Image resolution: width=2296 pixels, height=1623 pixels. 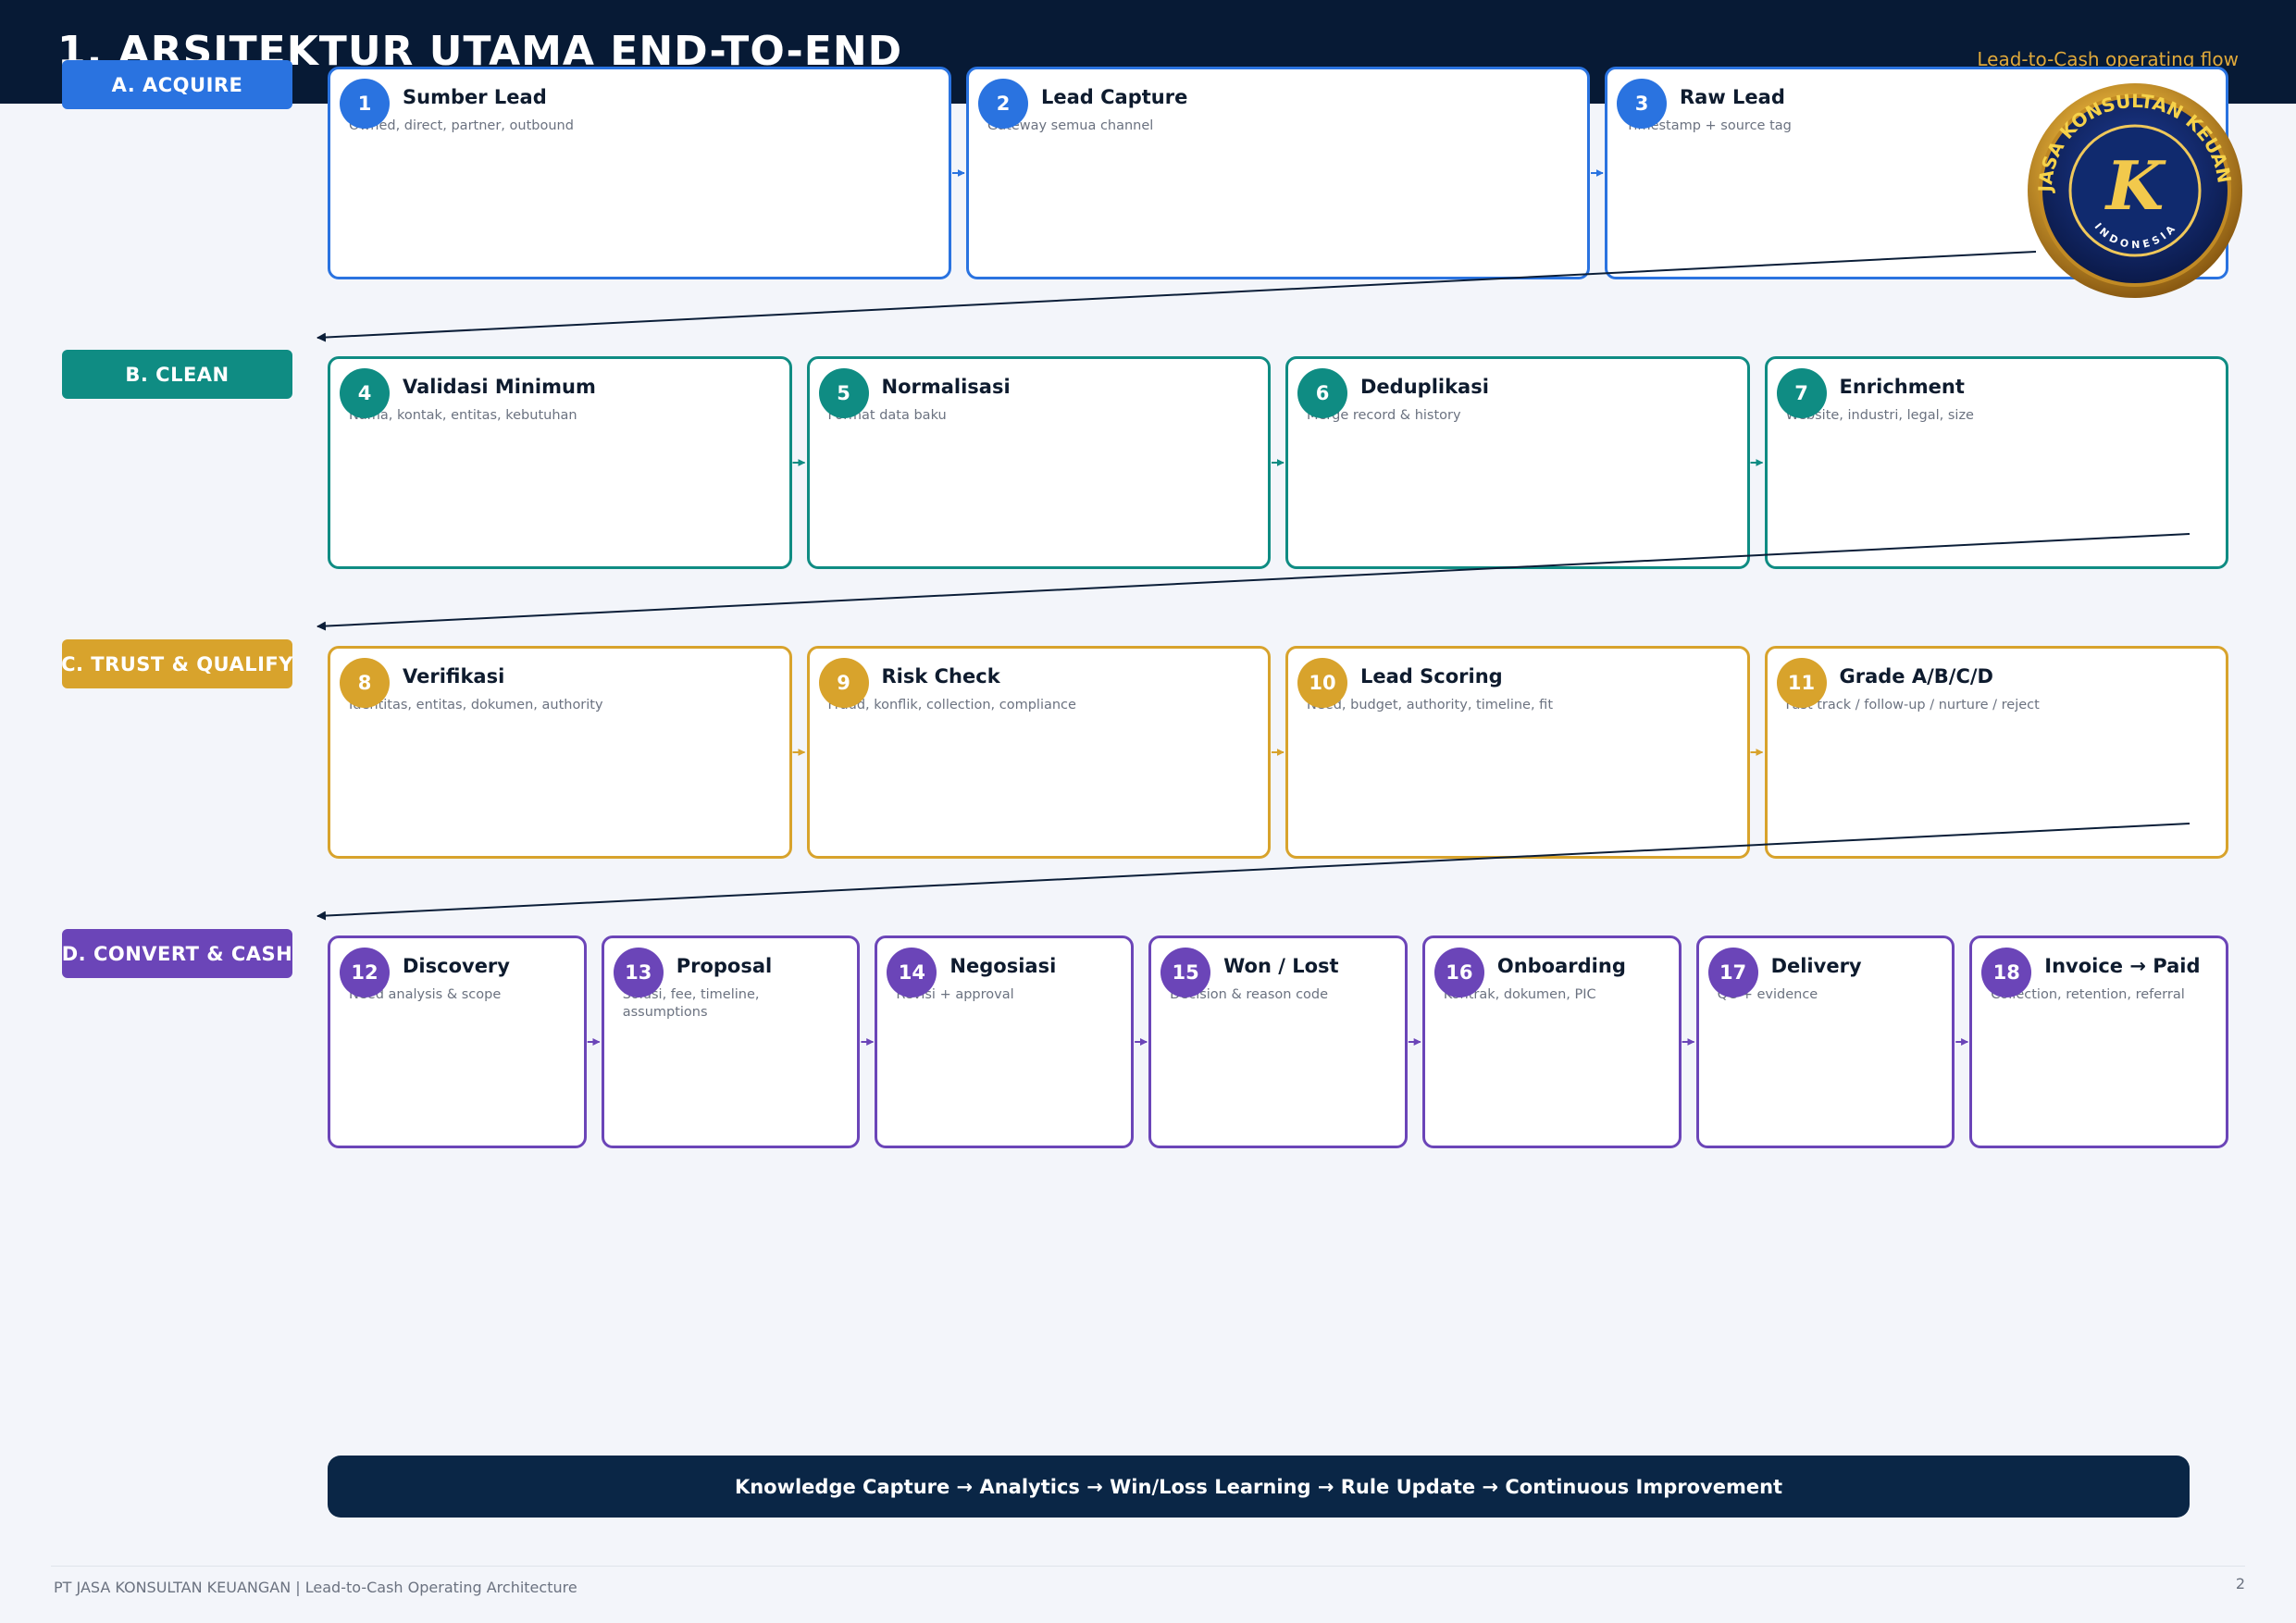 What do you see at coordinates (365, 683) in the screenshot?
I see `step-number-badge: 8` at bounding box center [365, 683].